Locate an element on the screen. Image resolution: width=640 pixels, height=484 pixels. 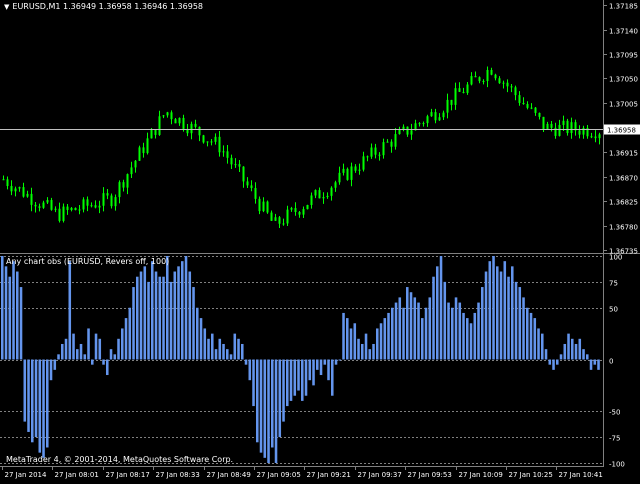
time-tick-label: 27 Jan 2014 is located at coordinates (26, 475).